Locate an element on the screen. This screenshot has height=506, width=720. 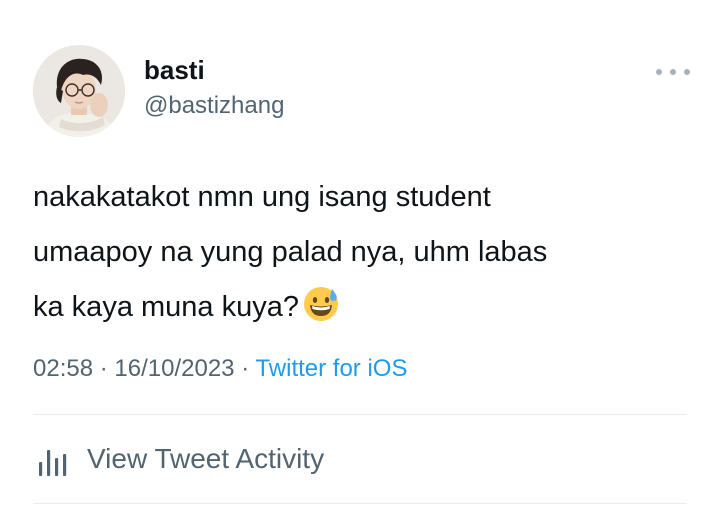
author-display-name: basti is located at coordinates (174, 70).